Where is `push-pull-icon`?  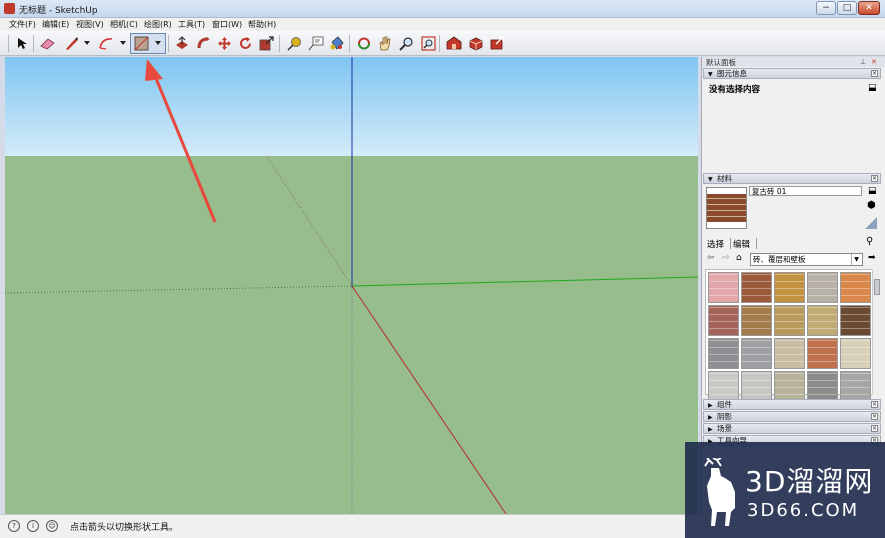
push-pull-icon is located at coordinates (181, 43).